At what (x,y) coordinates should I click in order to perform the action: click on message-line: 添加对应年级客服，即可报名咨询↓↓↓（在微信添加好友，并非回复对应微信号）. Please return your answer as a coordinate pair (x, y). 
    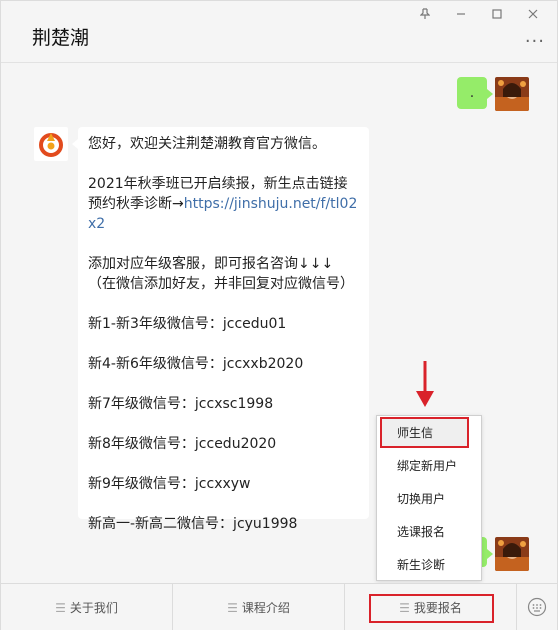
    Looking at the image, I should click on (221, 274).